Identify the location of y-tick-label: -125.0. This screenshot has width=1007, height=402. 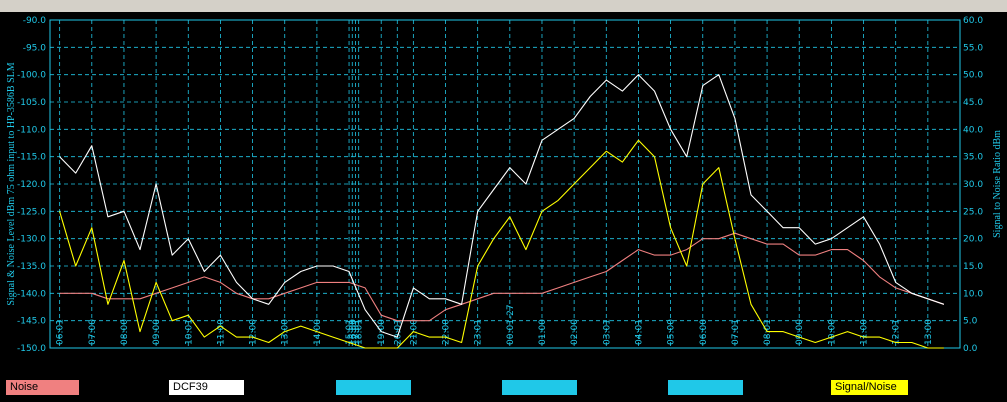
(31, 212).